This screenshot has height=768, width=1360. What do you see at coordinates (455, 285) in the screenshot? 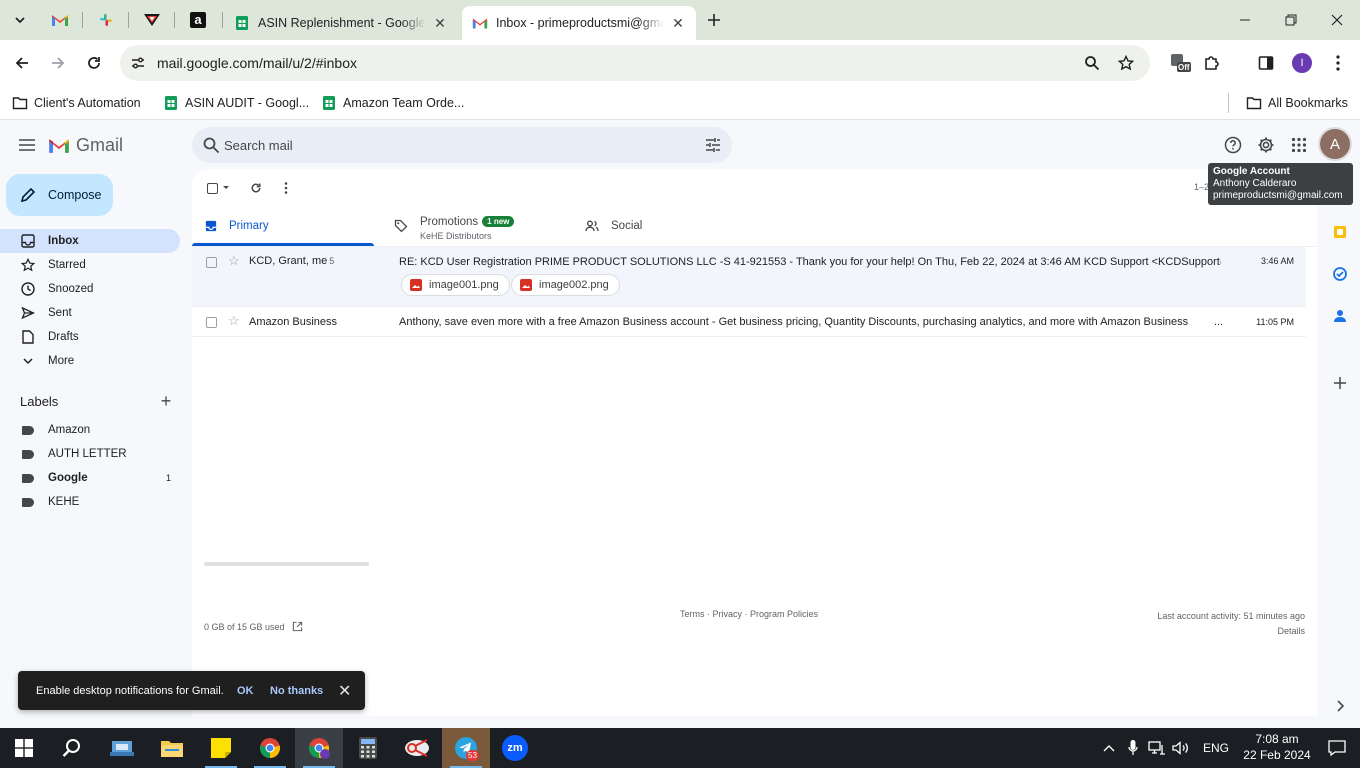
I see `attachment-chip: image001.png` at bounding box center [455, 285].